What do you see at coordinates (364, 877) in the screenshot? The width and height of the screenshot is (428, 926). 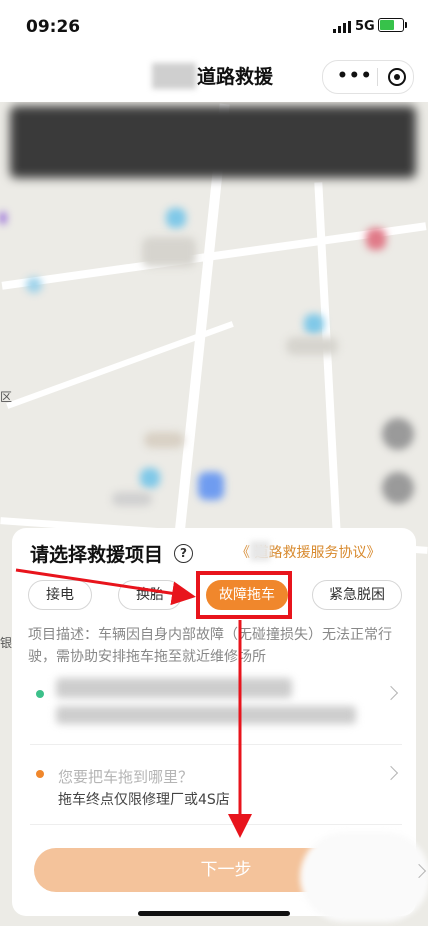 I see `redacted-overlay` at bounding box center [364, 877].